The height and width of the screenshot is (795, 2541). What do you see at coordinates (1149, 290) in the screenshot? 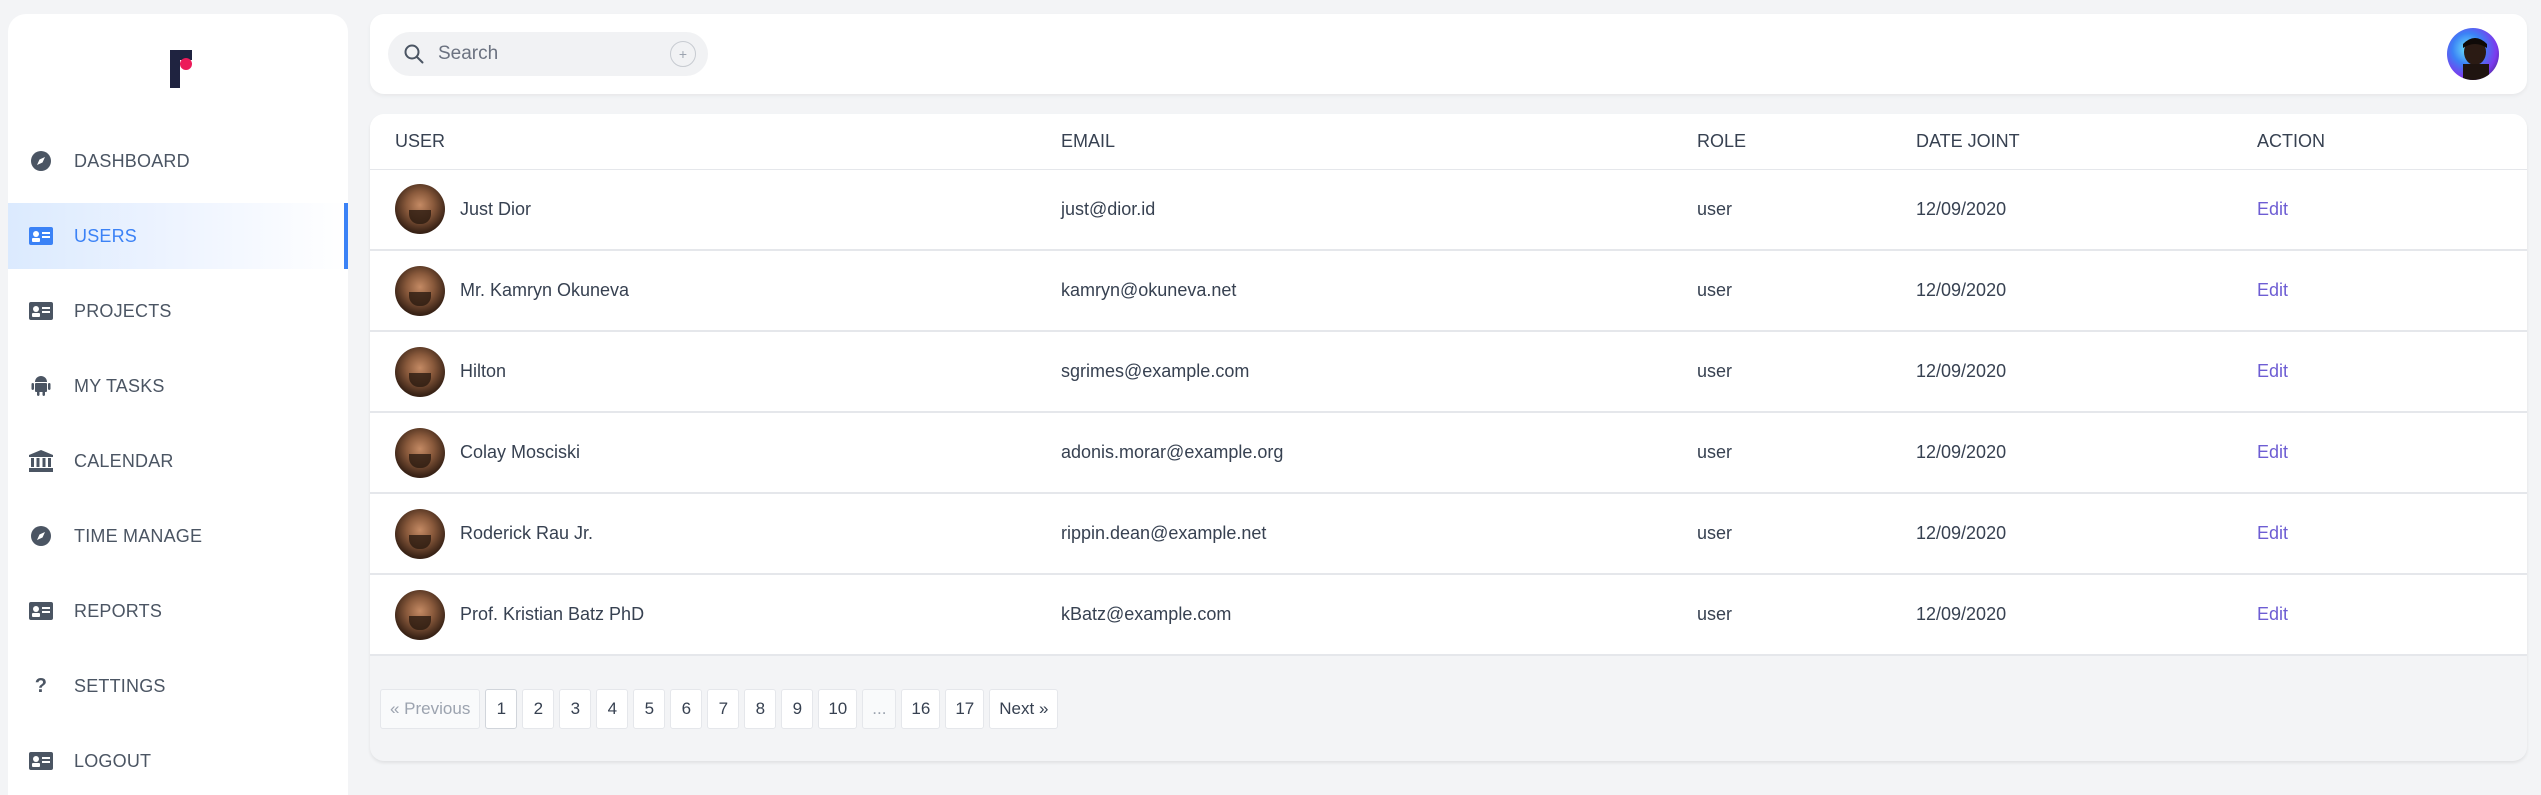
I see `user-email: kamryn@okuneva.net` at bounding box center [1149, 290].